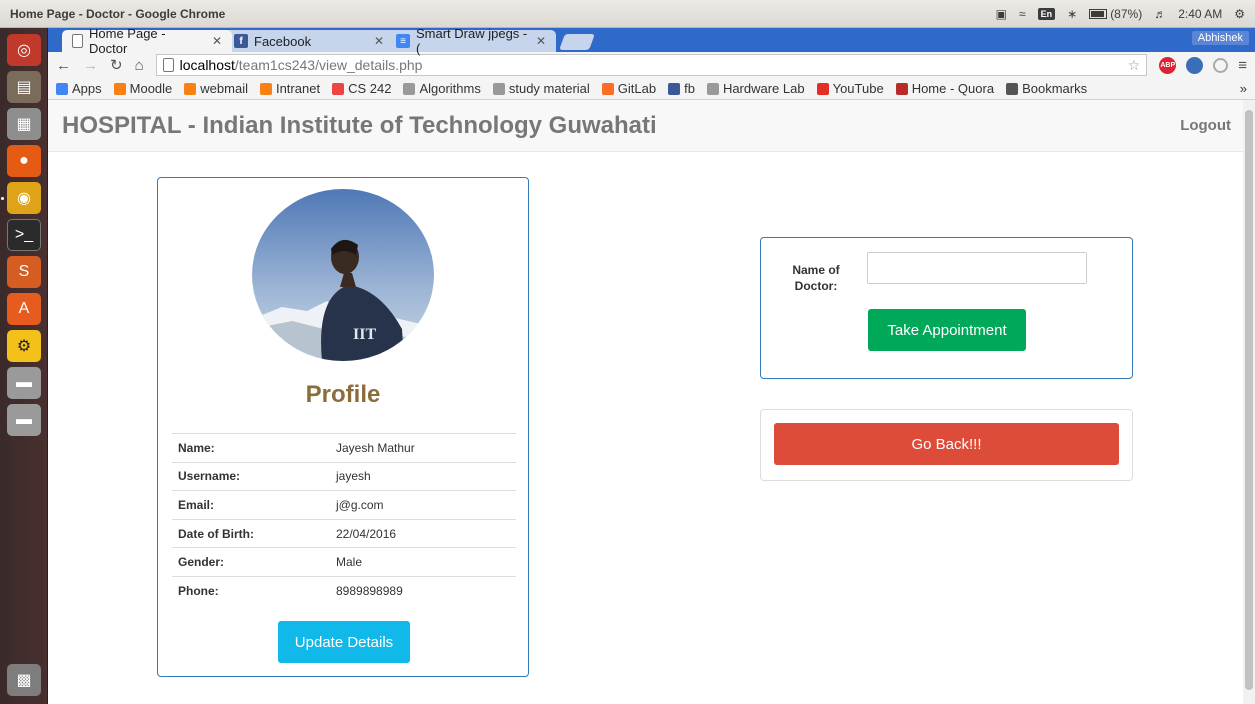  Describe the element at coordinates (139, 65) in the screenshot. I see `home-icon: ⌂` at that location.